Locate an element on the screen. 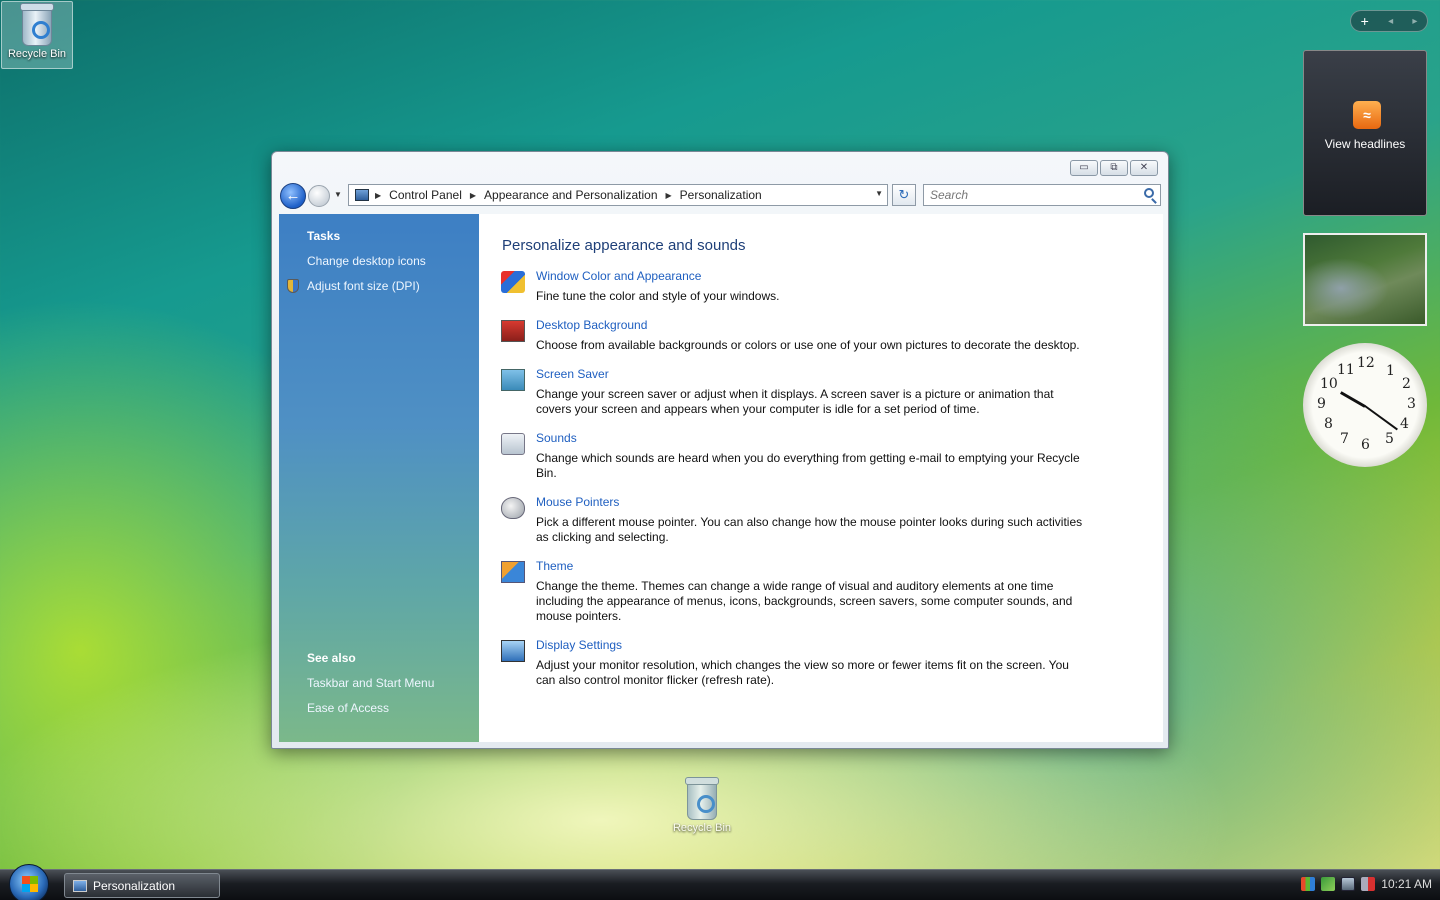  search-icon is located at coordinates (1149, 193).